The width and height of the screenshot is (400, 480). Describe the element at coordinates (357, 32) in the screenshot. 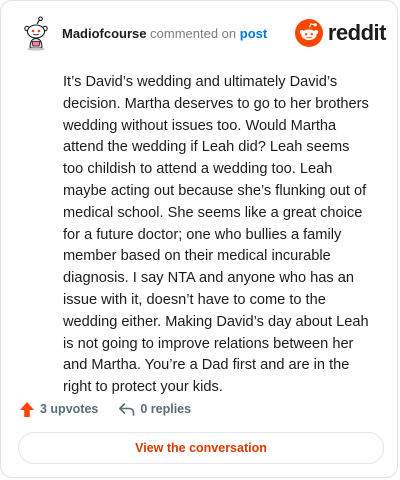

I see `reddit-wordmark: reddit` at that location.